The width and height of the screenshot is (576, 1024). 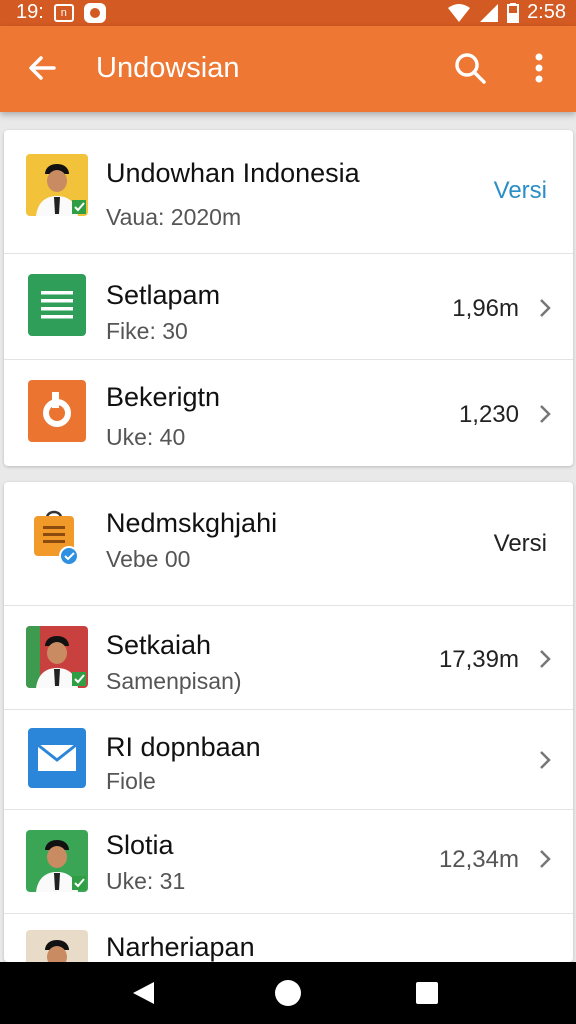 I want to click on list-item: Undowhan Indonesia Vaua: 2020m Versi, so click(x=288, y=192).